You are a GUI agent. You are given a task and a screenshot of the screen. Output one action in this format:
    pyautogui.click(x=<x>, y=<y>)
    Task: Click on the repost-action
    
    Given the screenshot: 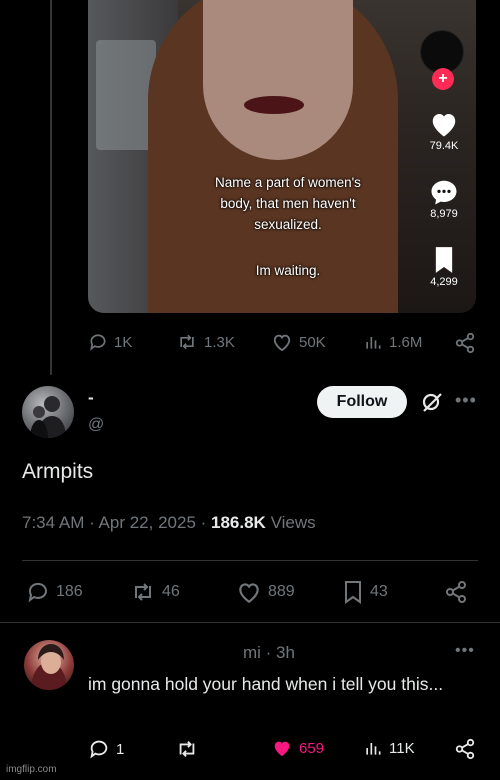 What is the action you would take?
    pyautogui.click(x=190, y=749)
    